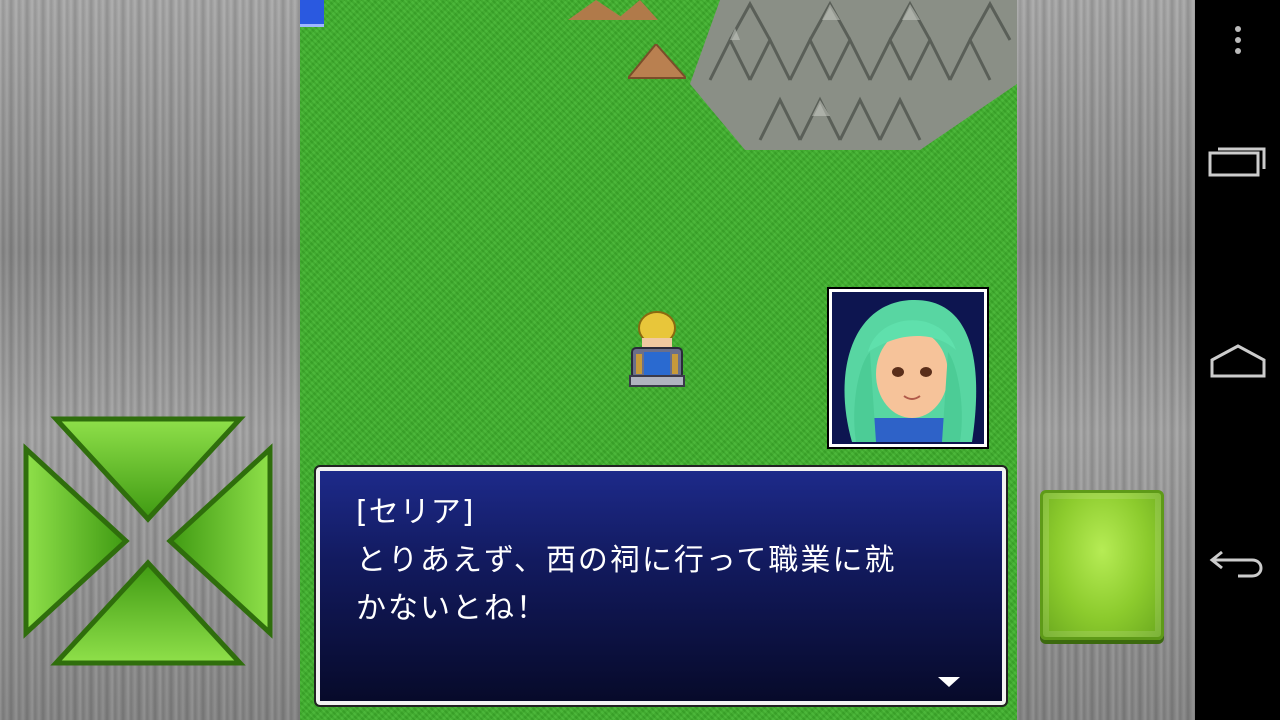 The height and width of the screenshot is (720, 1280). I want to click on back-icon, so click(1237, 560).